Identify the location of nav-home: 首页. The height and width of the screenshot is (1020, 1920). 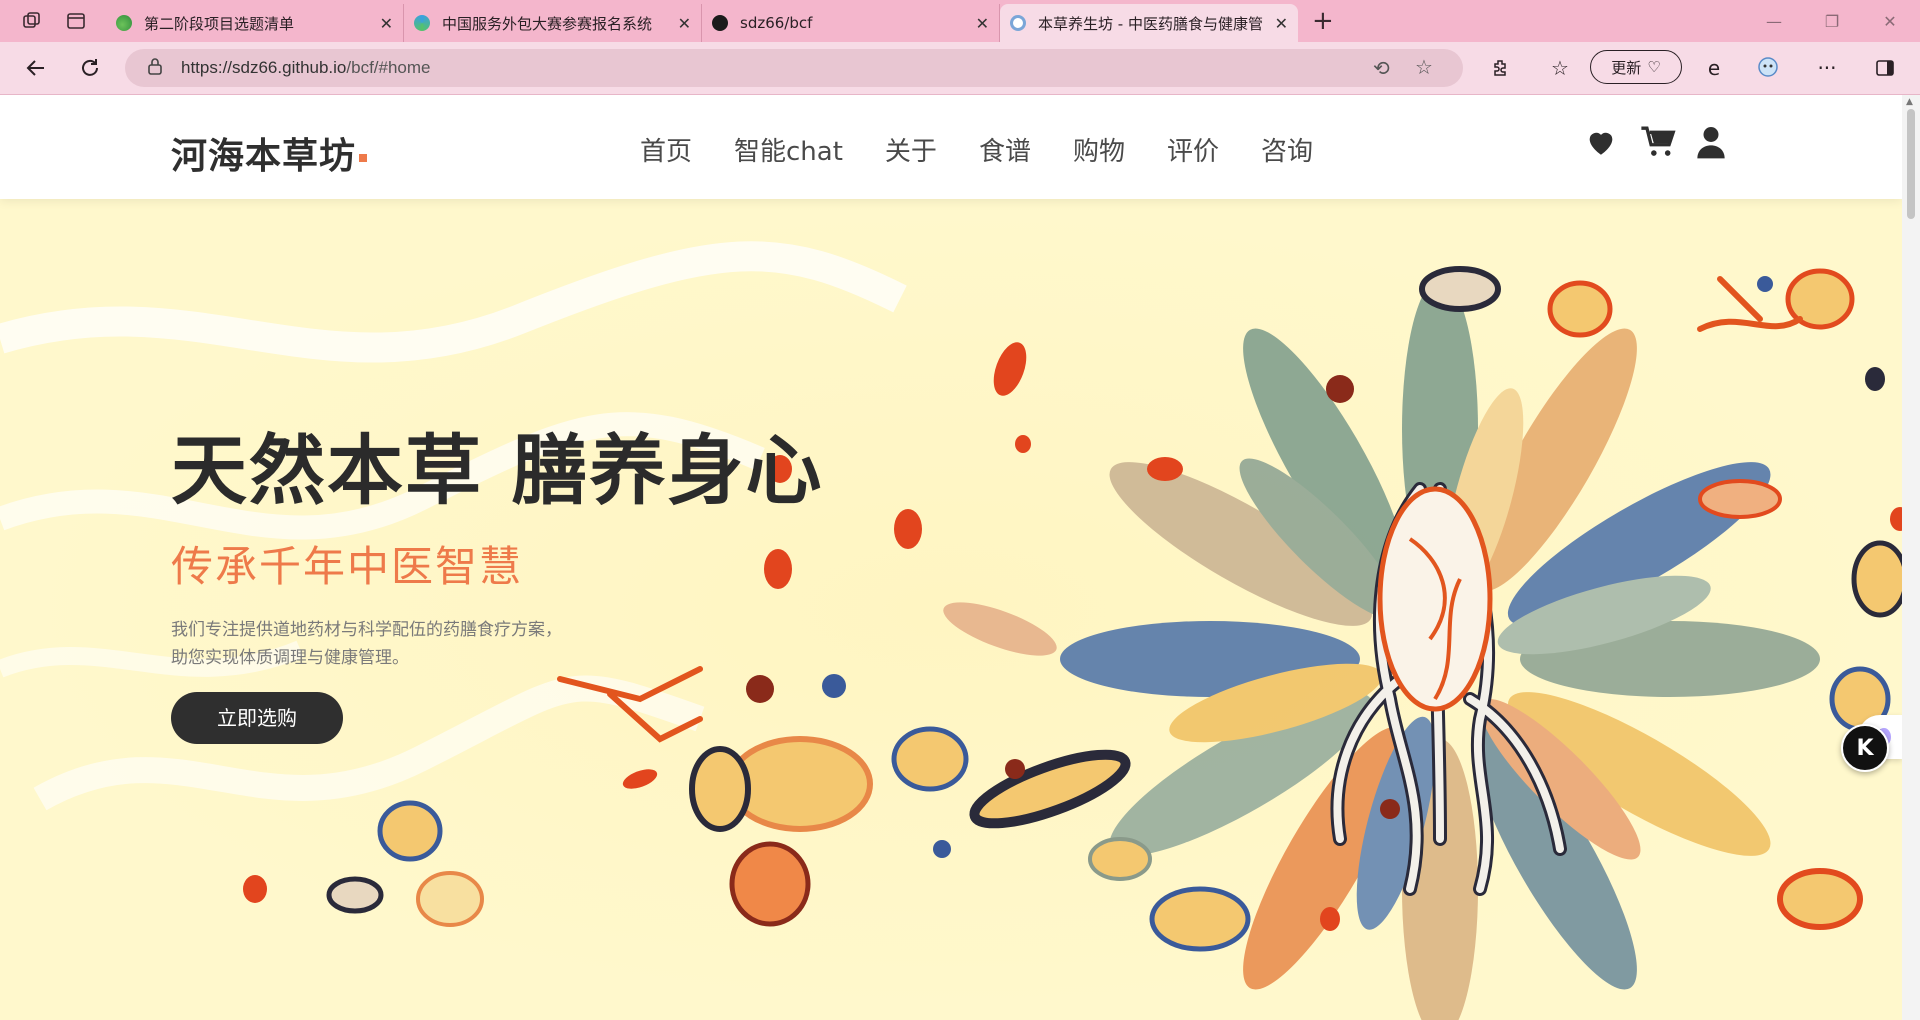
(666, 149).